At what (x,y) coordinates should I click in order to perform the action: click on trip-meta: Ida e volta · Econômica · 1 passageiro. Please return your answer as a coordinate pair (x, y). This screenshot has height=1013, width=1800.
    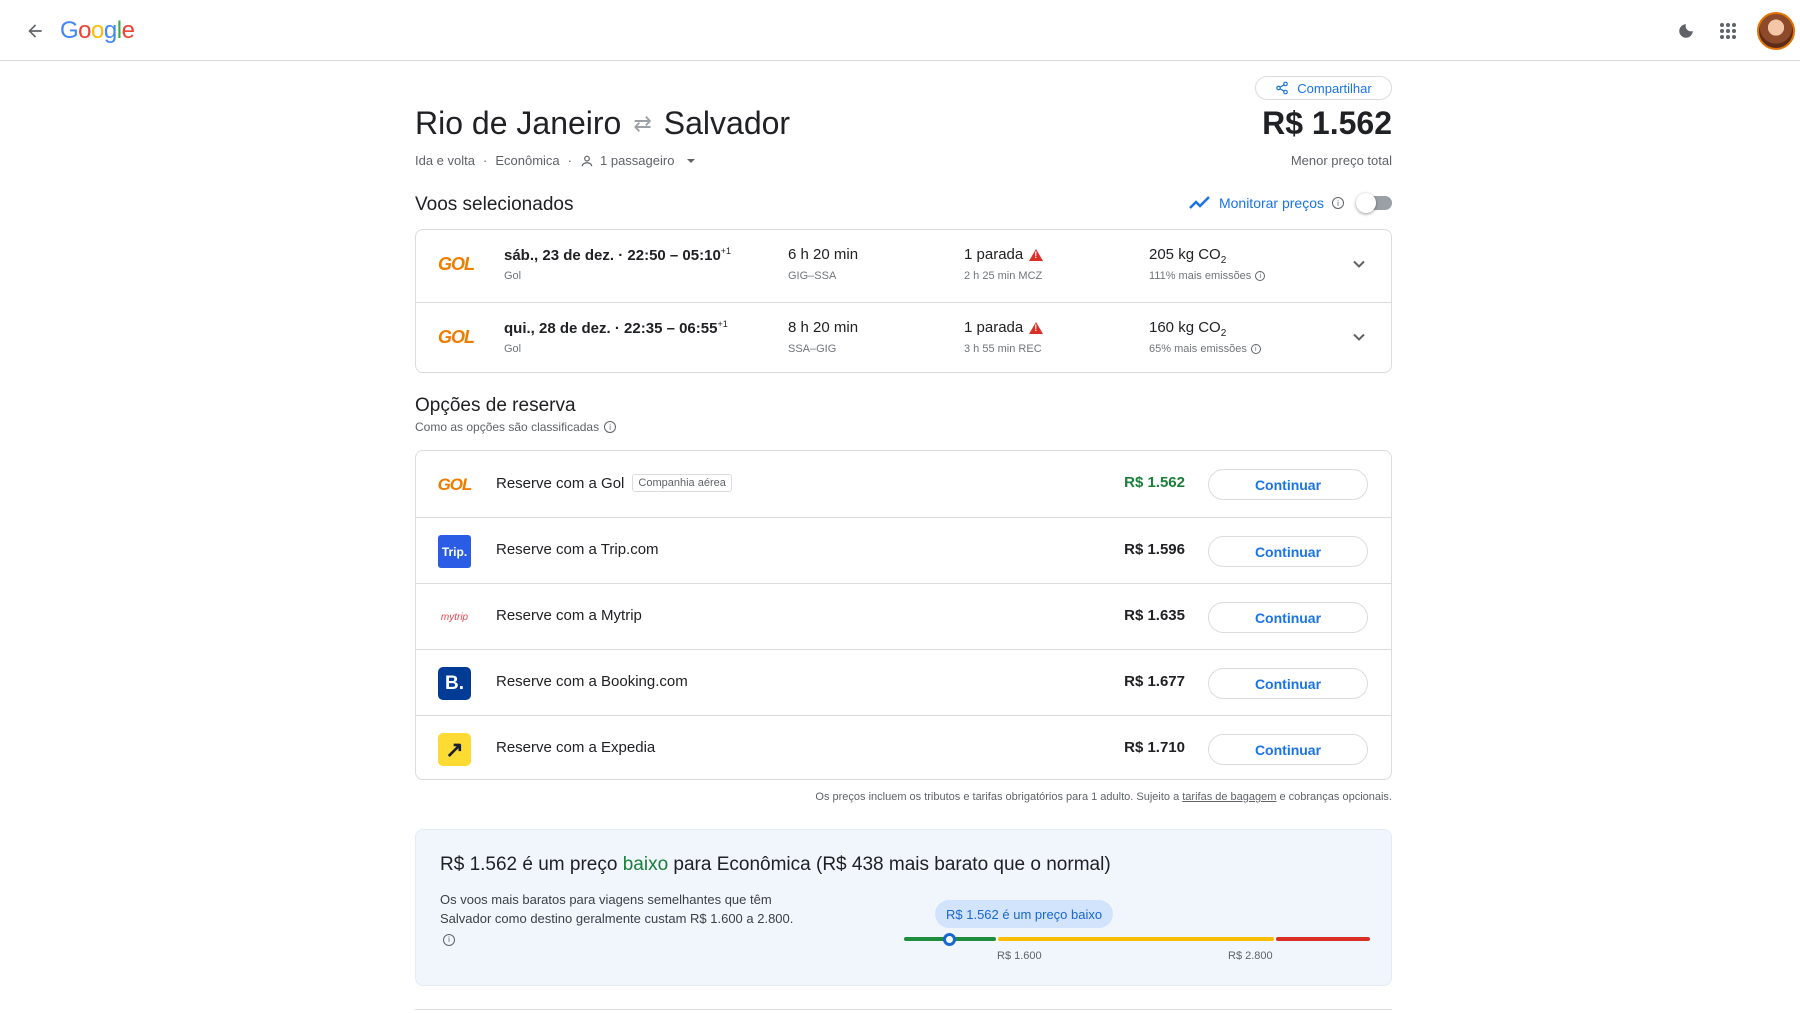
    Looking at the image, I should click on (555, 160).